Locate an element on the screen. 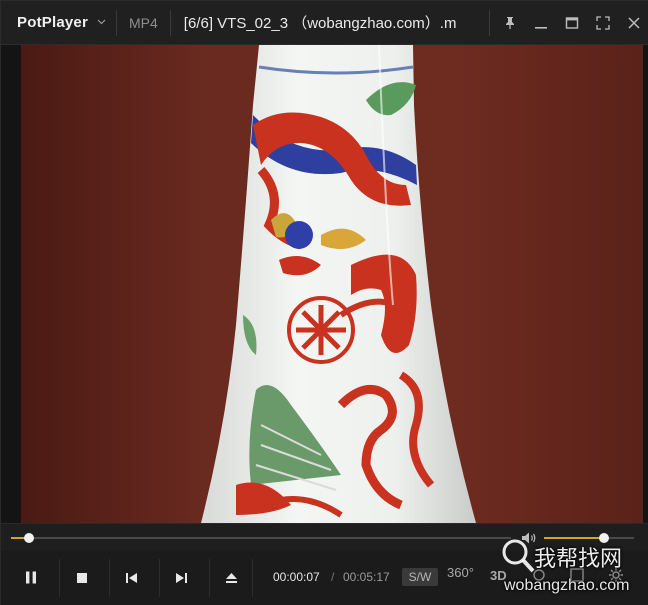 Image resolution: width=648 pixels, height=605 pixels. skip-next-icon is located at coordinates (181, 578).